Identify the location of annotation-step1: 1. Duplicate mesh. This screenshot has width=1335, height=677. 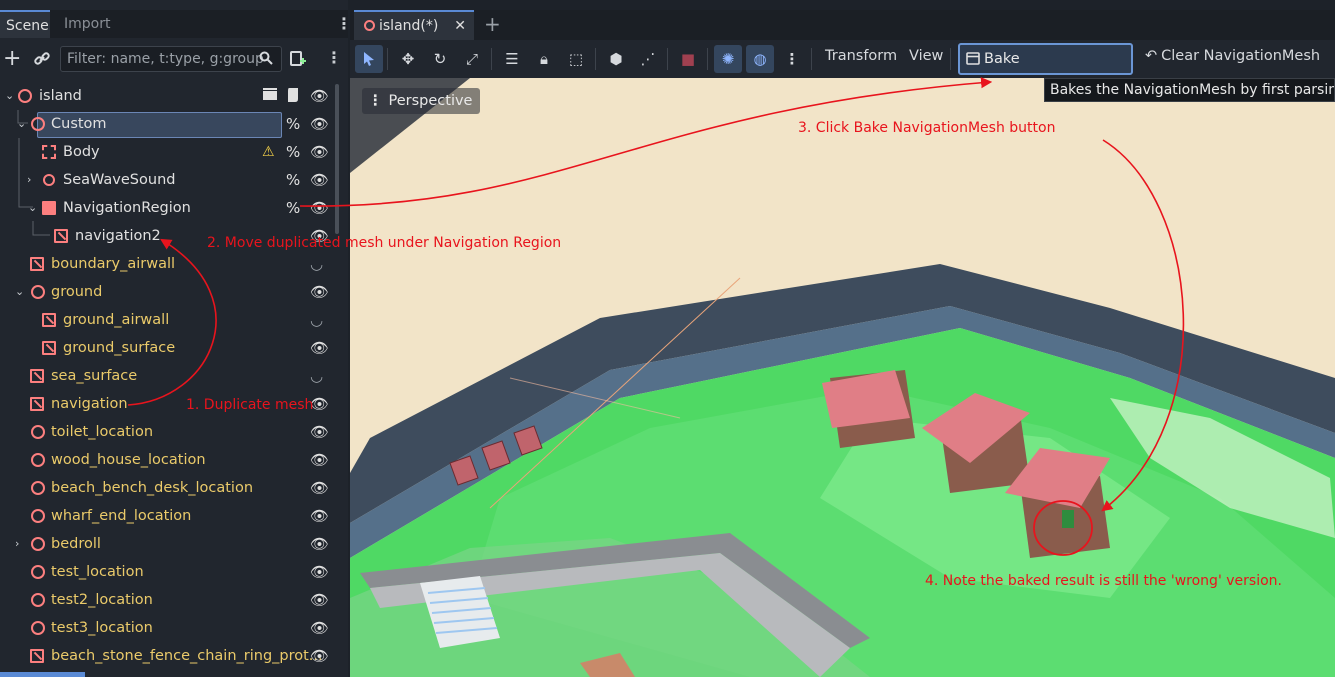
(250, 405).